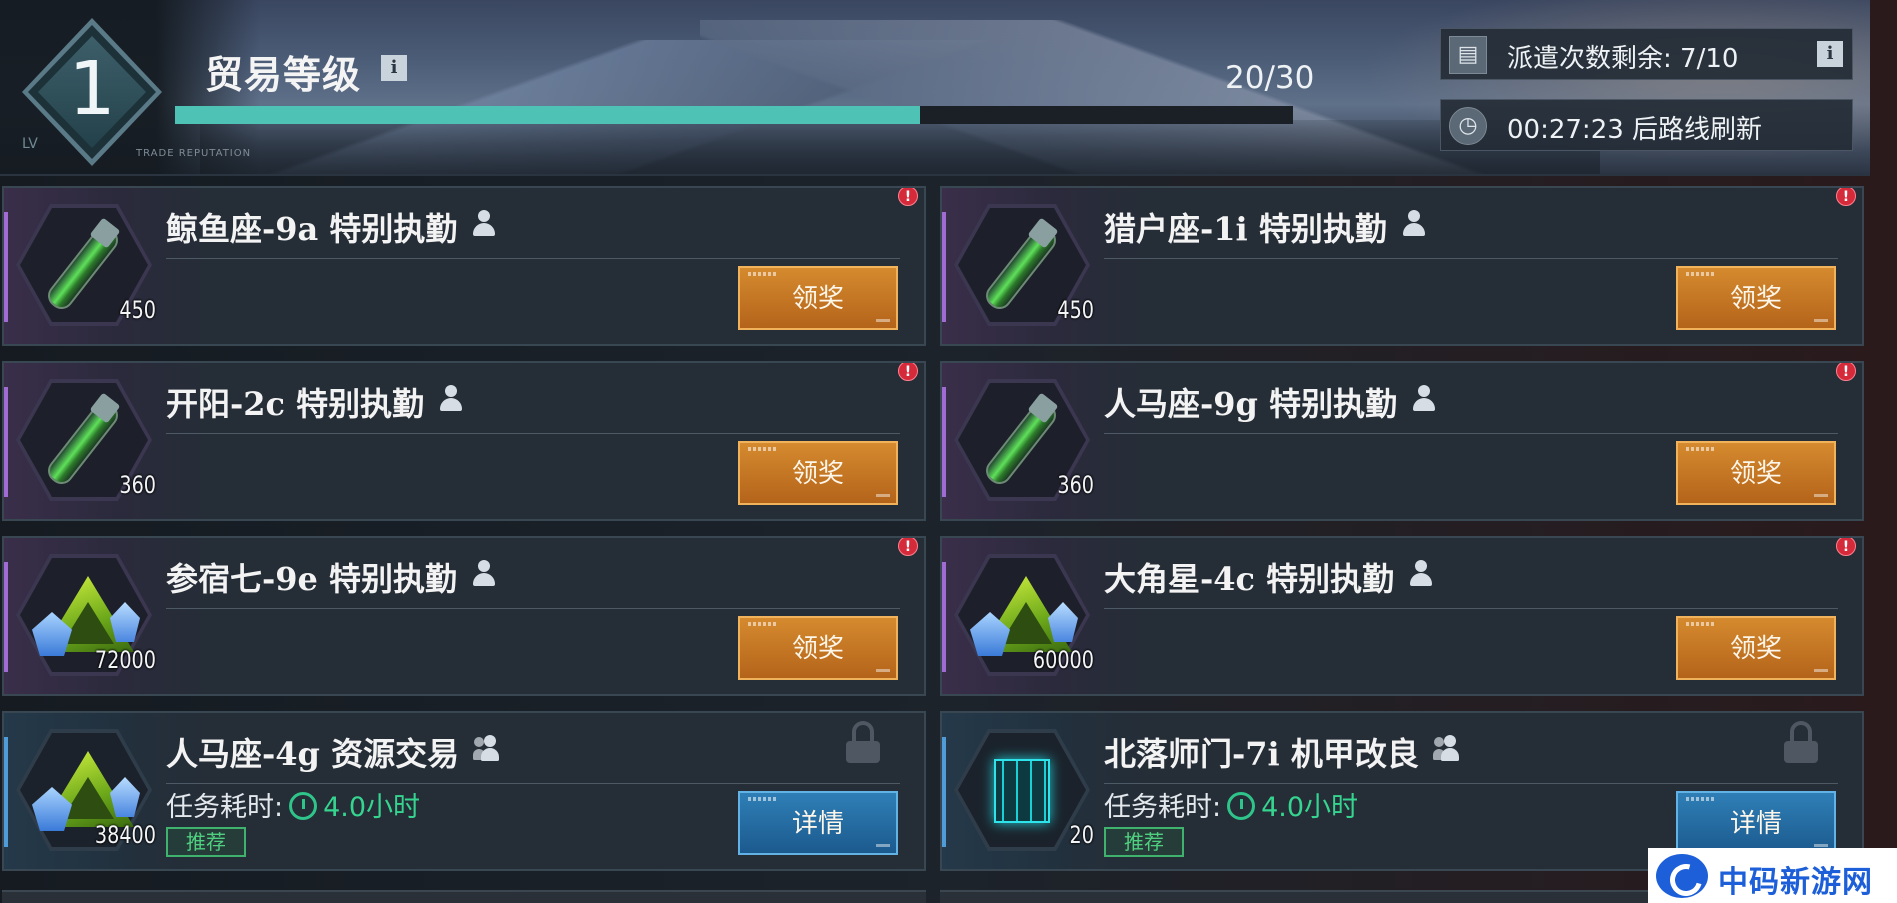  Describe the element at coordinates (331, 577) in the screenshot. I see `mission-title: 参宿七-9e 特别执勤` at that location.